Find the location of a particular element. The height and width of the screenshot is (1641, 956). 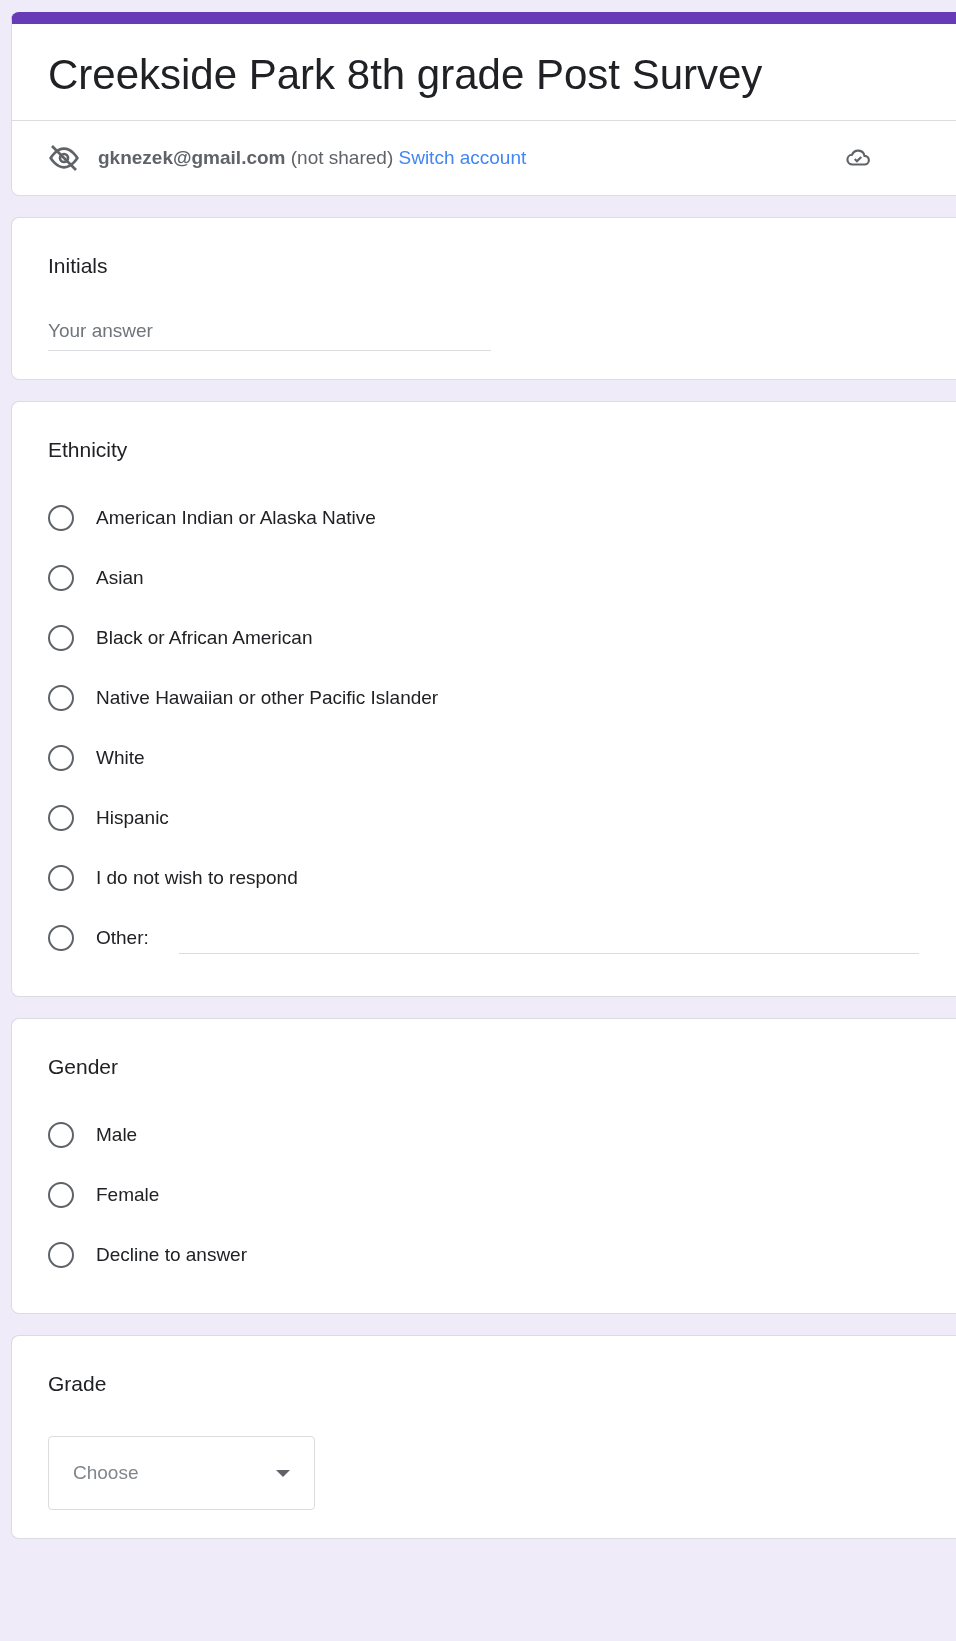

option-label: American Indian or Alaska Native is located at coordinates (236, 518).